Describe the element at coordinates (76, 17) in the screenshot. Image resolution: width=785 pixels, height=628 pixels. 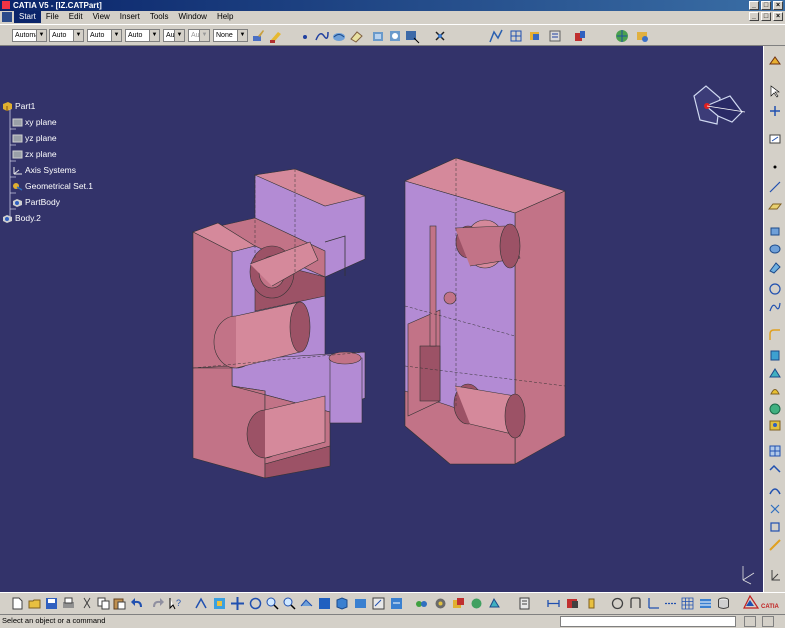
I see `menu-edit: Edit` at that location.